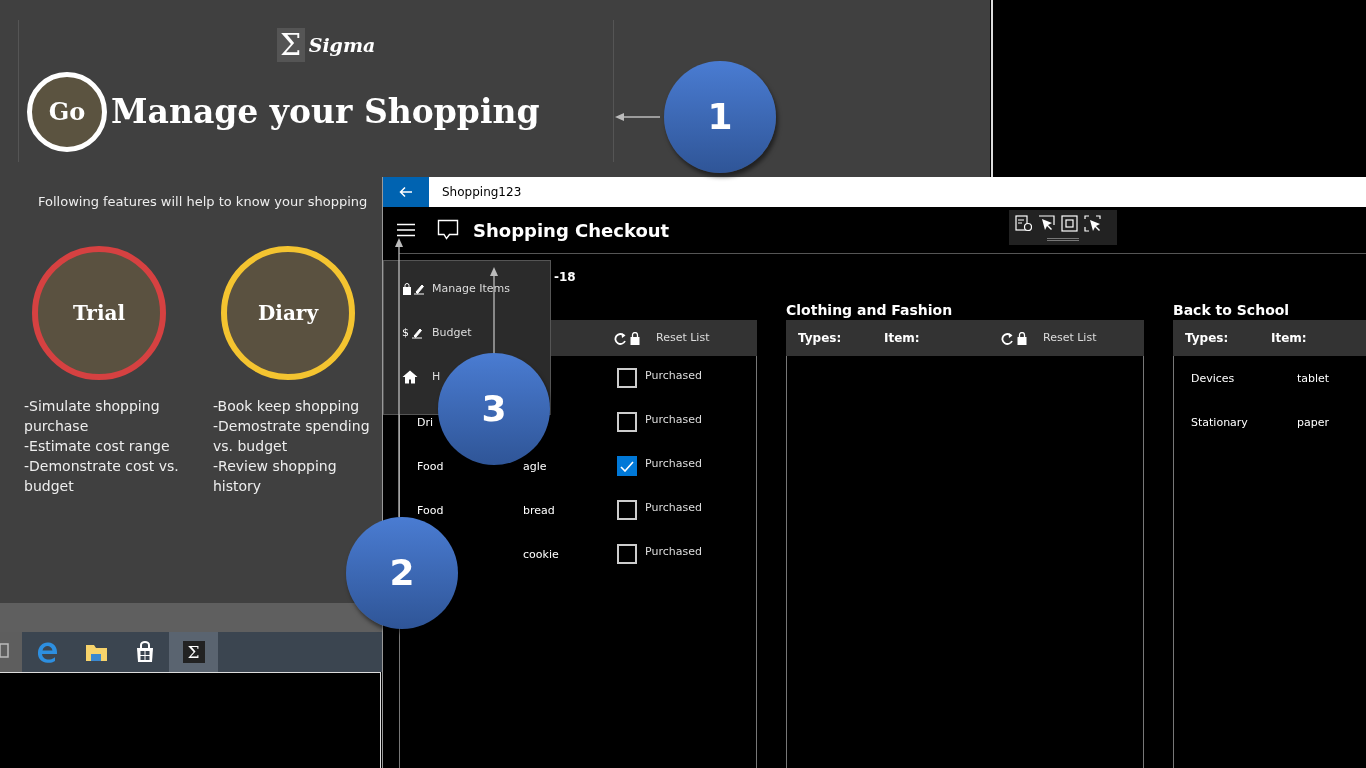 The height and width of the screenshot is (768, 1366). What do you see at coordinates (92, 416) in the screenshot?
I see `feature-text: -Simulate shopping purchase` at bounding box center [92, 416].